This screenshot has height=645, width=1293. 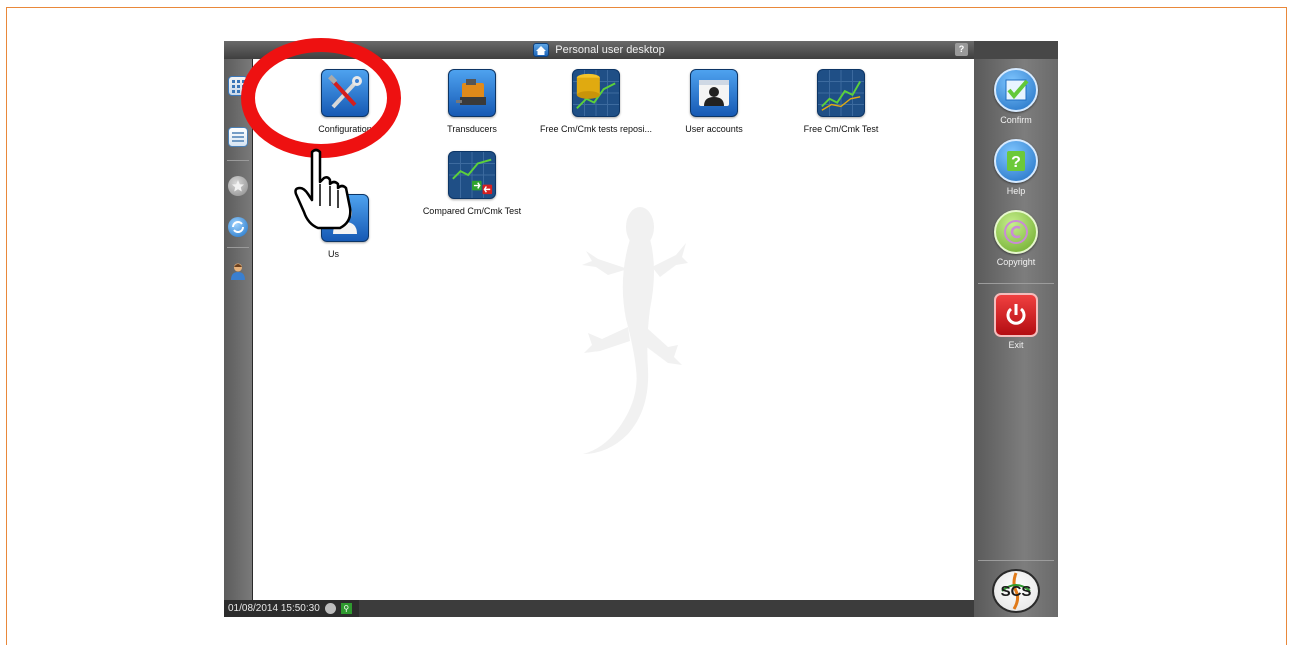 What do you see at coordinates (321, 98) in the screenshot?
I see `highlight-circle` at bounding box center [321, 98].